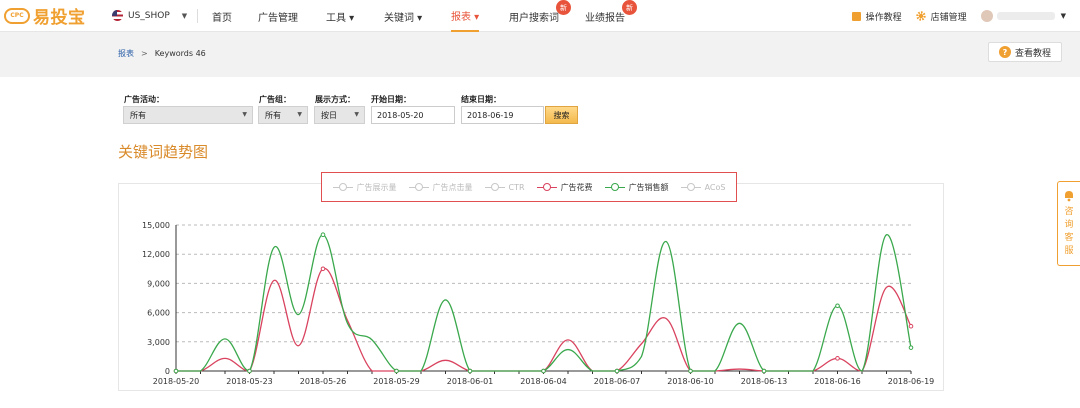 This screenshot has height=408, width=1080. I want to click on y-tick-label: 12,000, so click(156, 254).